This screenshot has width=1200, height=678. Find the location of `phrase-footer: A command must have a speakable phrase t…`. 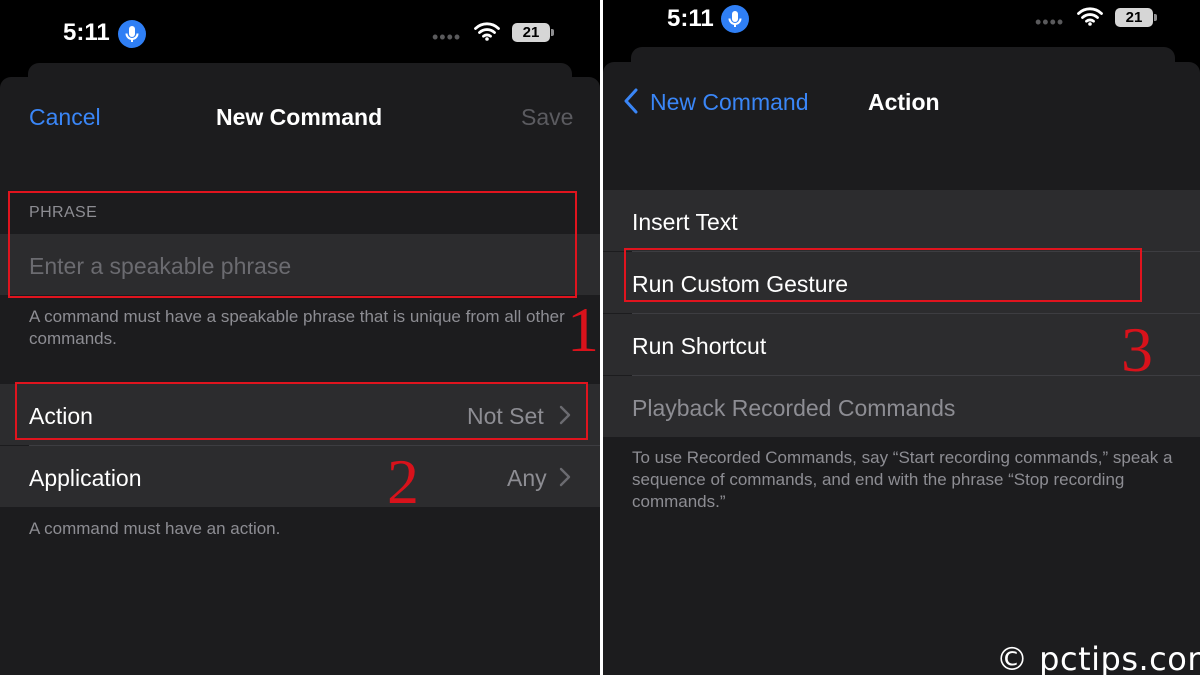

phrase-footer: A command must have a speakable phrase t… is located at coordinates (297, 327).